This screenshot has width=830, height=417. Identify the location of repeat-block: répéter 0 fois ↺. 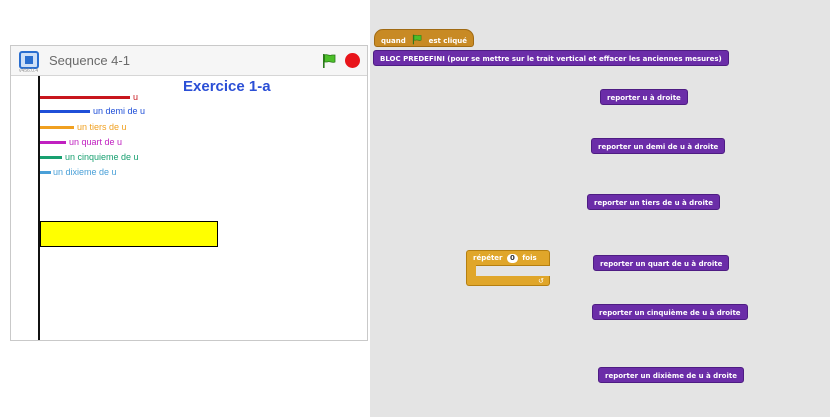
(508, 268).